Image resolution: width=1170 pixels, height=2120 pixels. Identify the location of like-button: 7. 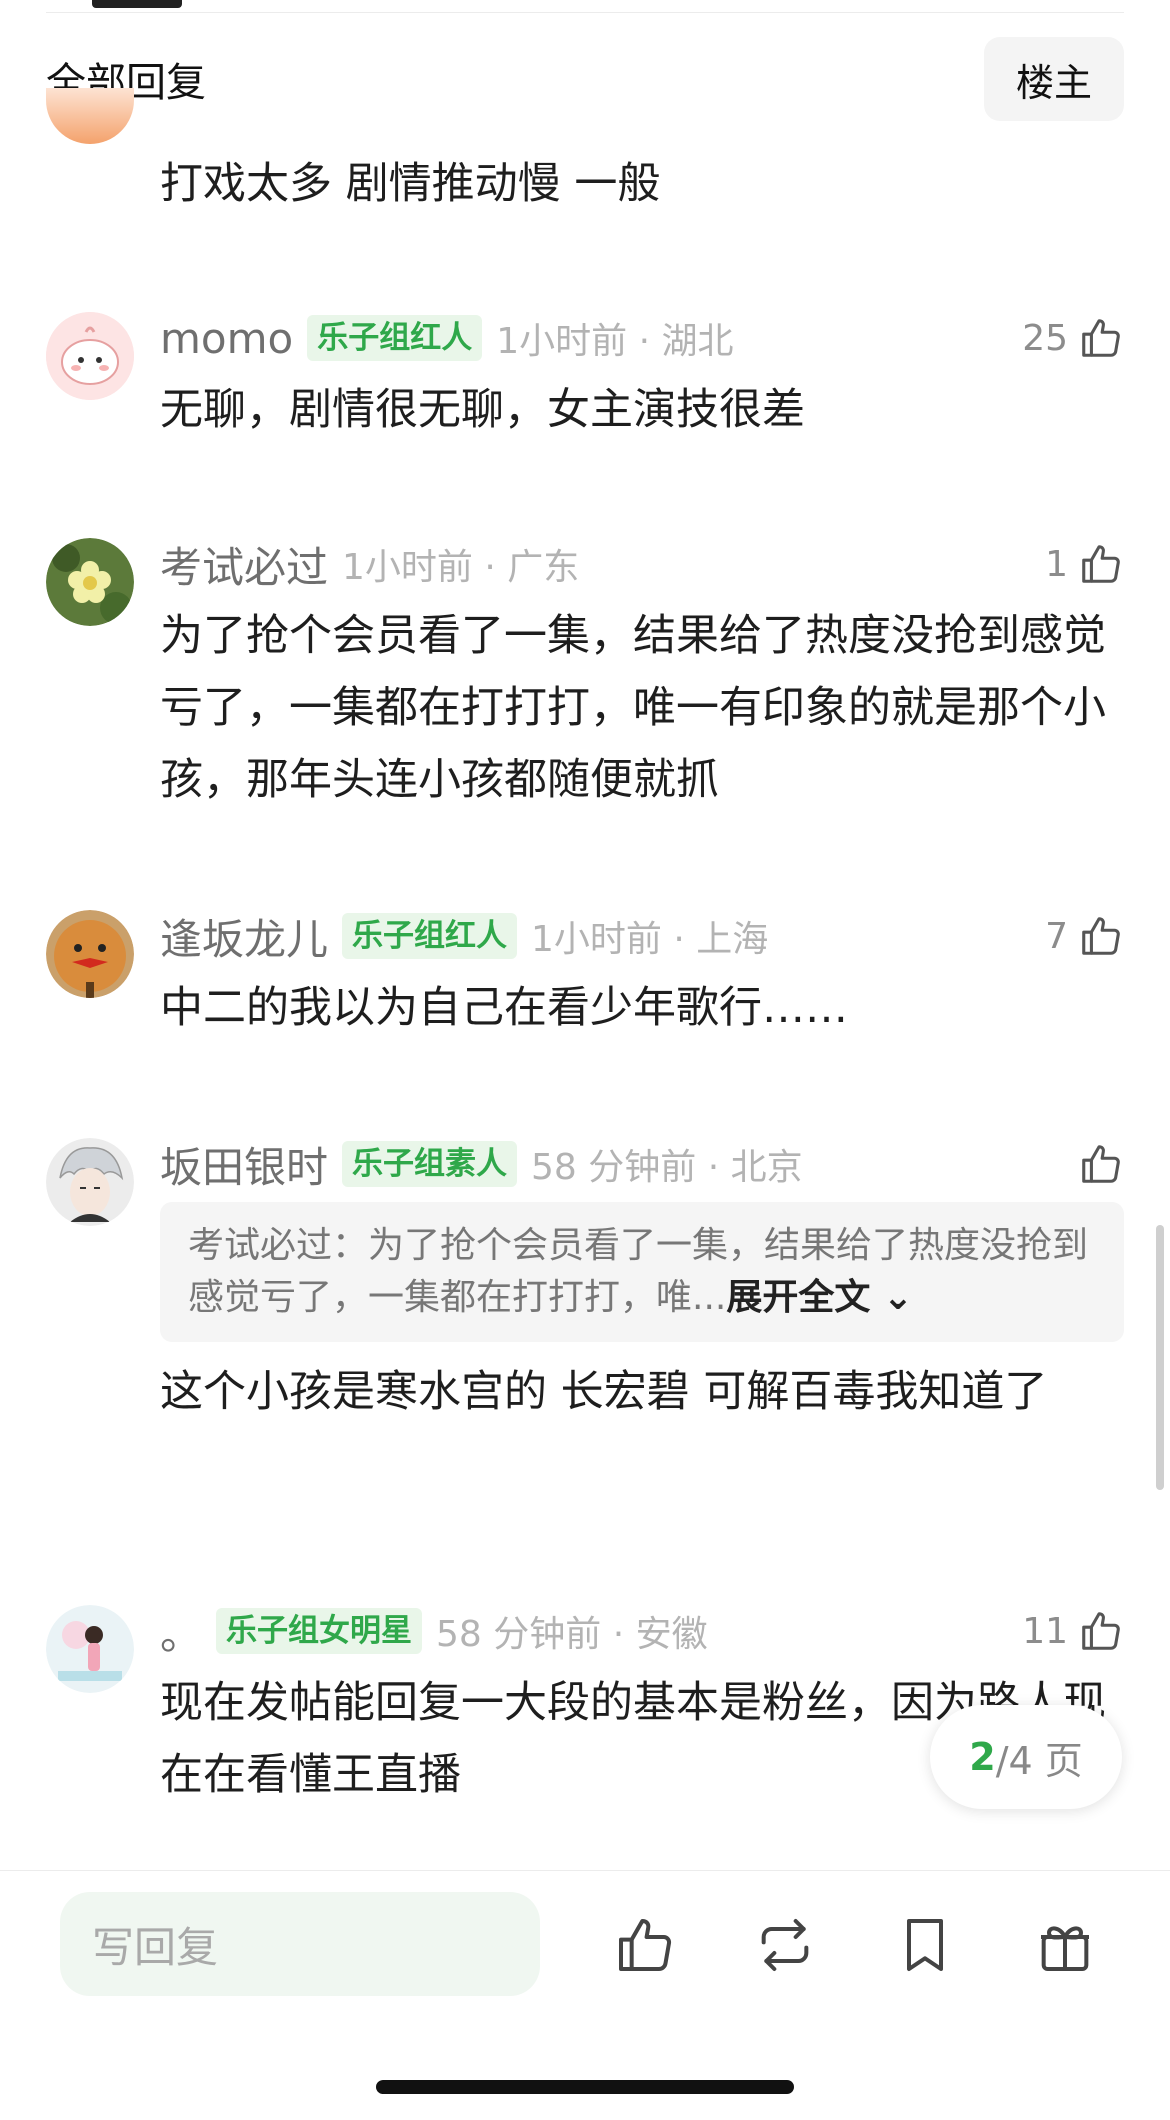
(1084, 936).